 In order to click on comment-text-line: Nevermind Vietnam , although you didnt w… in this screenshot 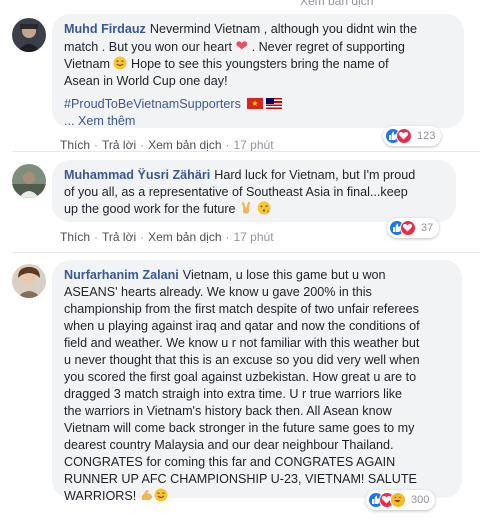, I will do `click(283, 29)`.